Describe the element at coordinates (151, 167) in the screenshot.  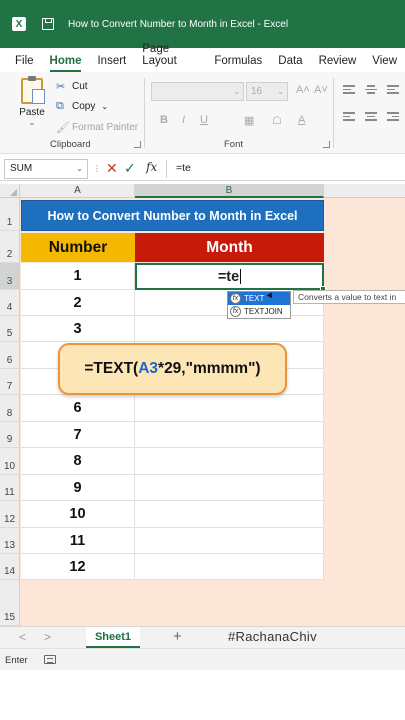
I see `insert-function-icon: fx` at that location.